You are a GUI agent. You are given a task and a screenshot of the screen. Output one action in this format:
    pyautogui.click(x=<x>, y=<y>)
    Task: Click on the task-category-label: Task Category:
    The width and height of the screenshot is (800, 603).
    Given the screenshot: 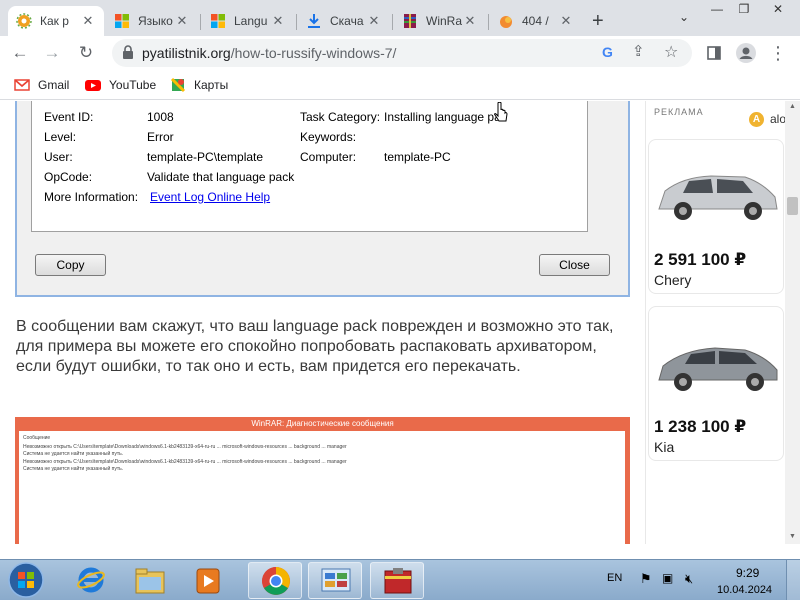 What is the action you would take?
    pyautogui.click(x=340, y=117)
    